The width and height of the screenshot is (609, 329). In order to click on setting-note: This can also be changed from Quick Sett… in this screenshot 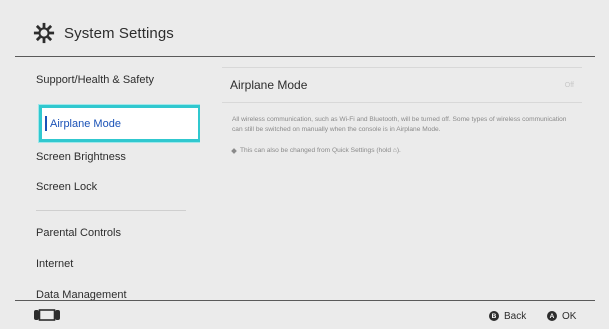, I will do `click(401, 151)`.